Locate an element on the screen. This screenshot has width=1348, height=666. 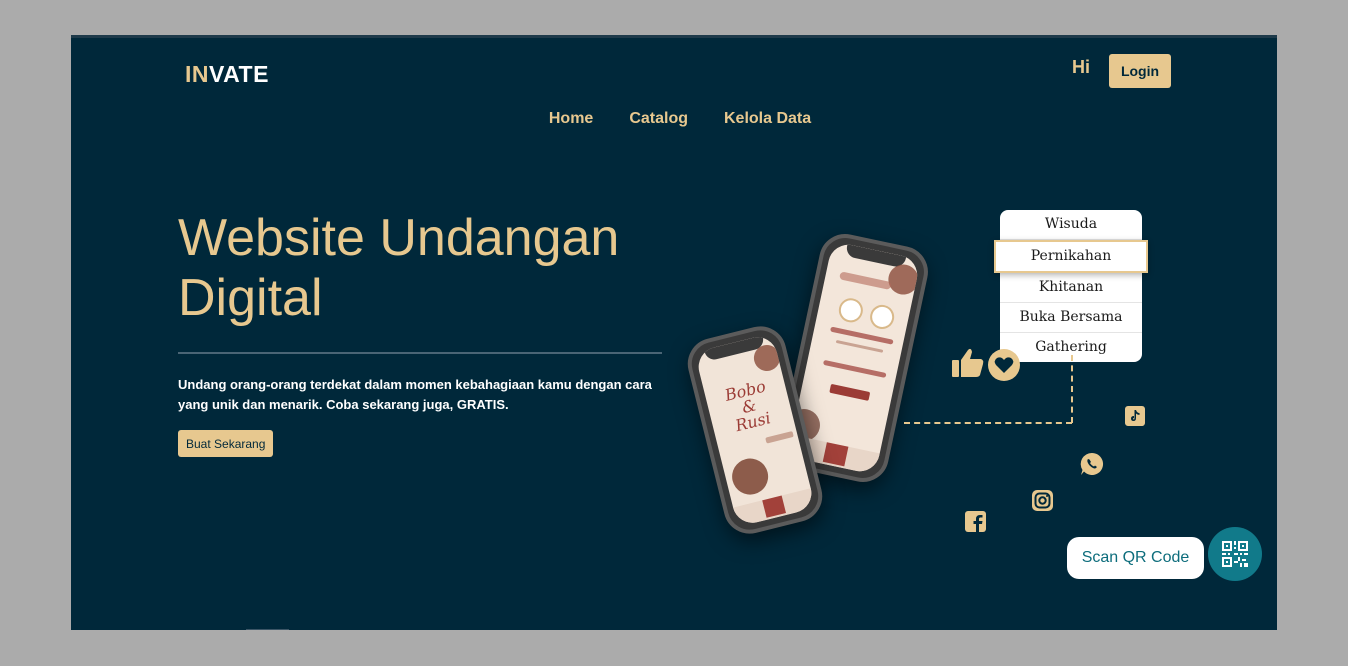
qr-code-icon is located at coordinates (1235, 554).